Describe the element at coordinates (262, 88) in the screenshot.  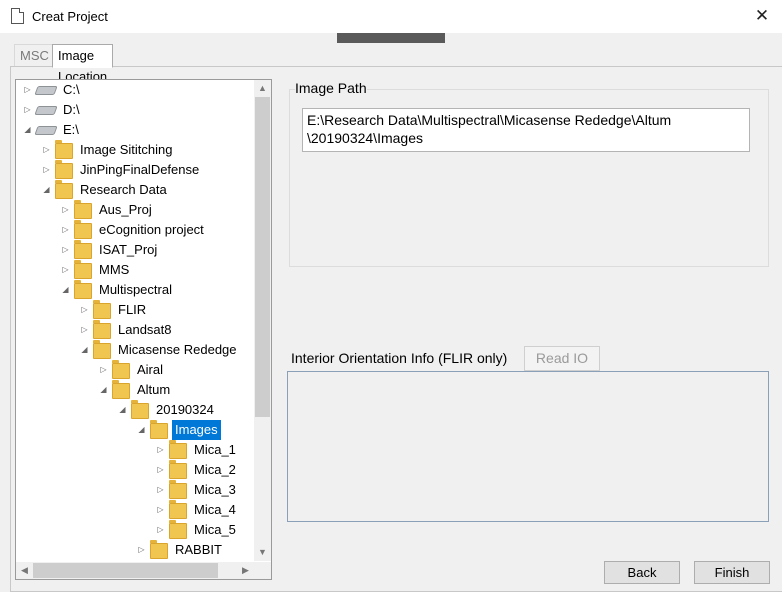
I see `scroll-up-icon: ▲` at that location.